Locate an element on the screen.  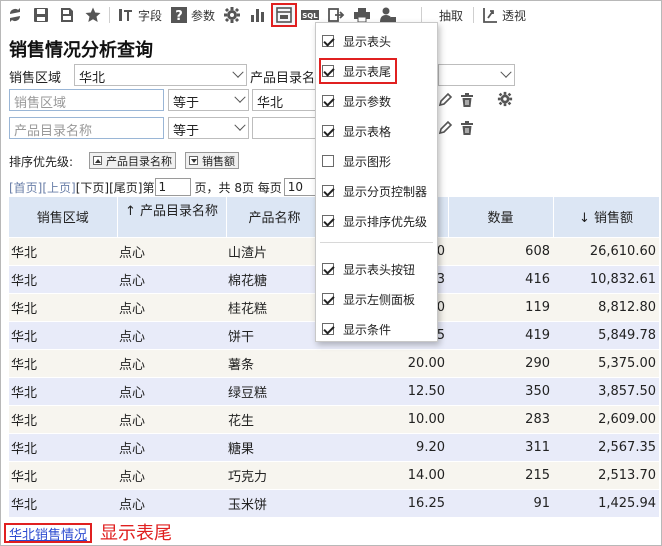
refresh-icon is located at coordinates (15, 15).